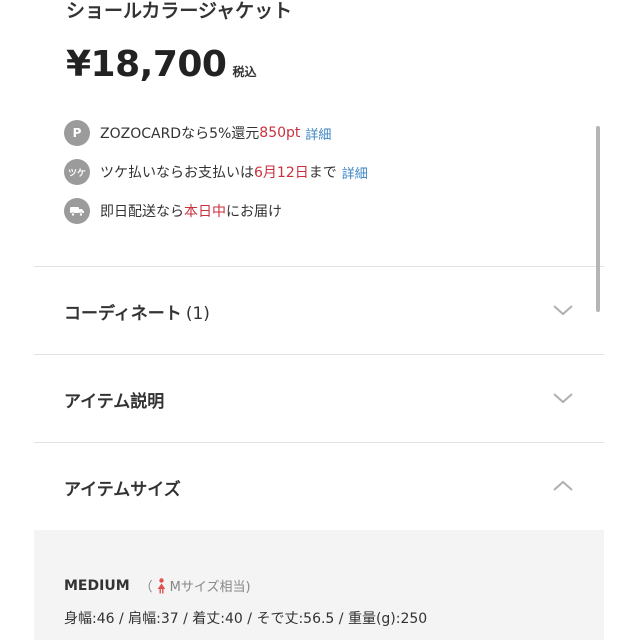 The image size is (640, 640). Describe the element at coordinates (137, 313) in the screenshot. I see `section-label: コーディネート (1)` at that location.